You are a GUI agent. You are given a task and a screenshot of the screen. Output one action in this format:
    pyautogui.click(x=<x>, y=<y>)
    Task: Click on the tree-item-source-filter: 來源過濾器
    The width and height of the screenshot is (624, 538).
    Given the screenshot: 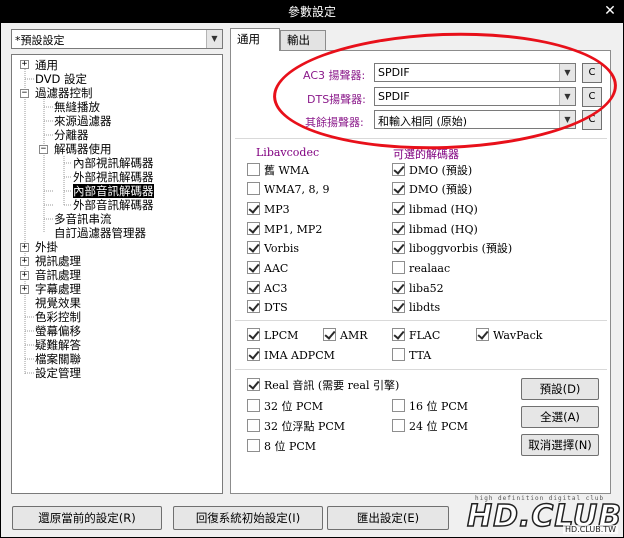 What is the action you would take?
    pyautogui.click(x=83, y=121)
    